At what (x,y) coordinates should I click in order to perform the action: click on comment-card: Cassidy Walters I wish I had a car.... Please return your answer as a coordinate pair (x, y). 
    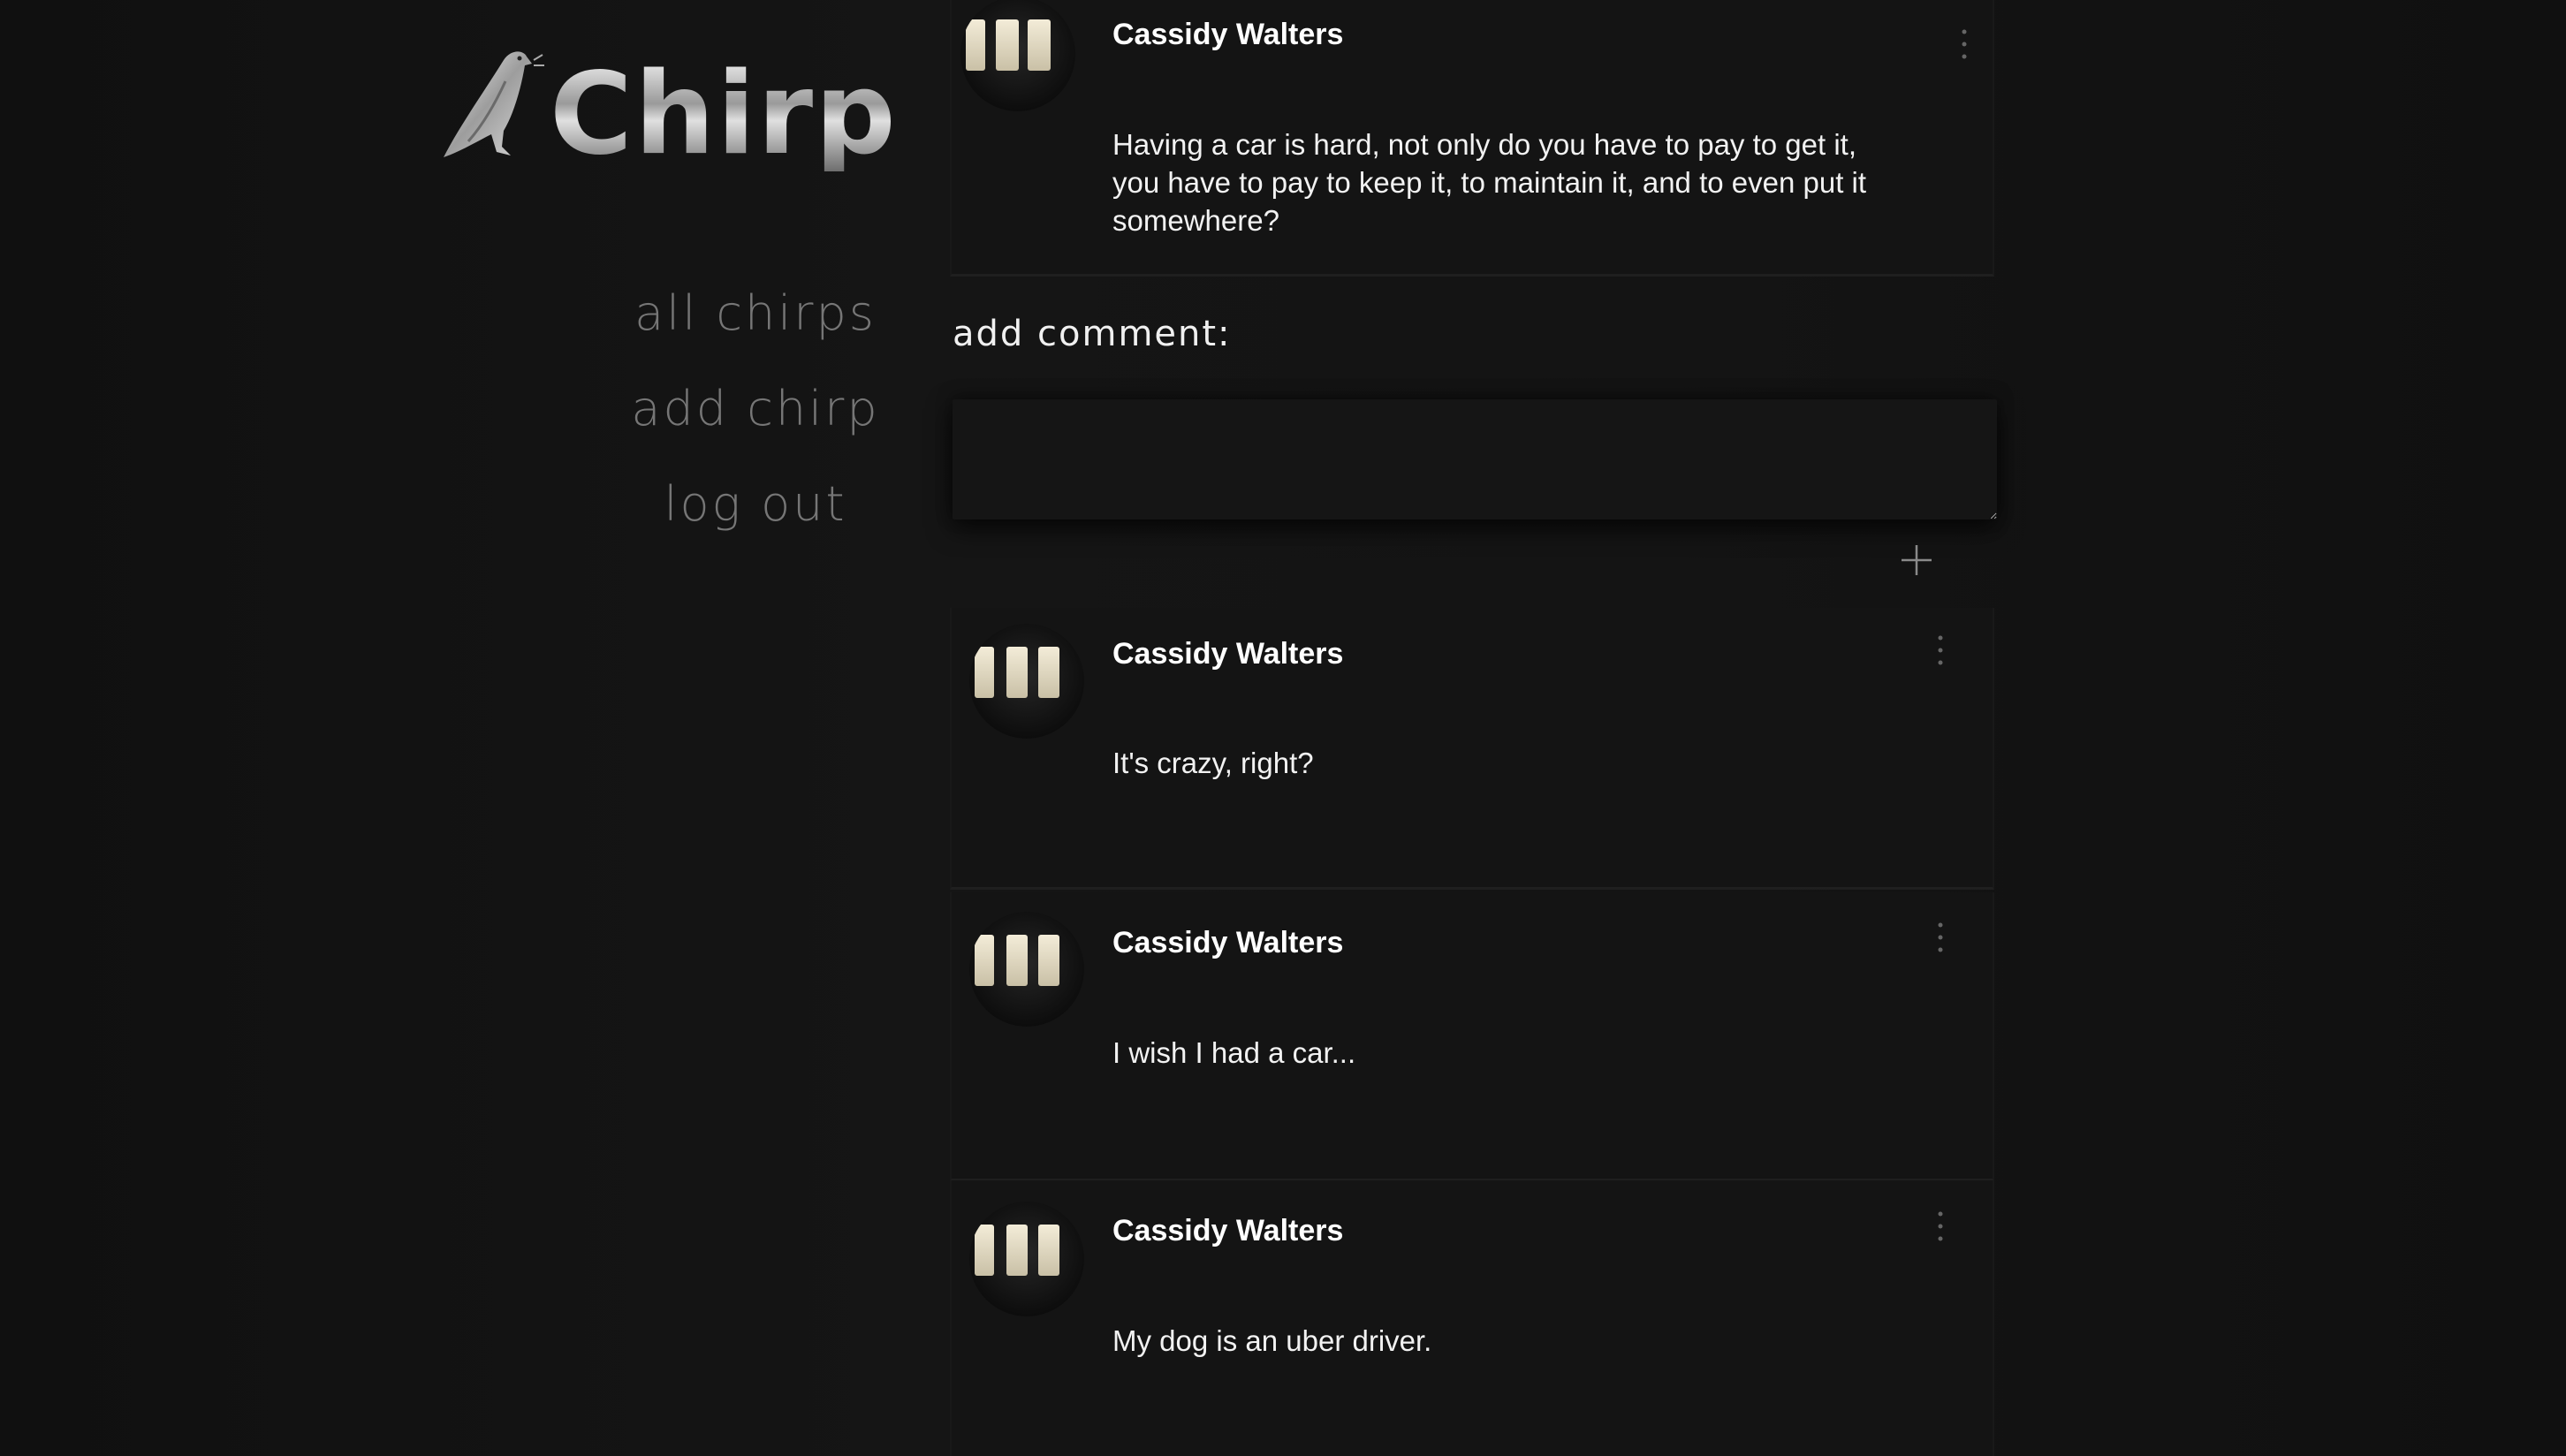
    Looking at the image, I should click on (1472, 1036).